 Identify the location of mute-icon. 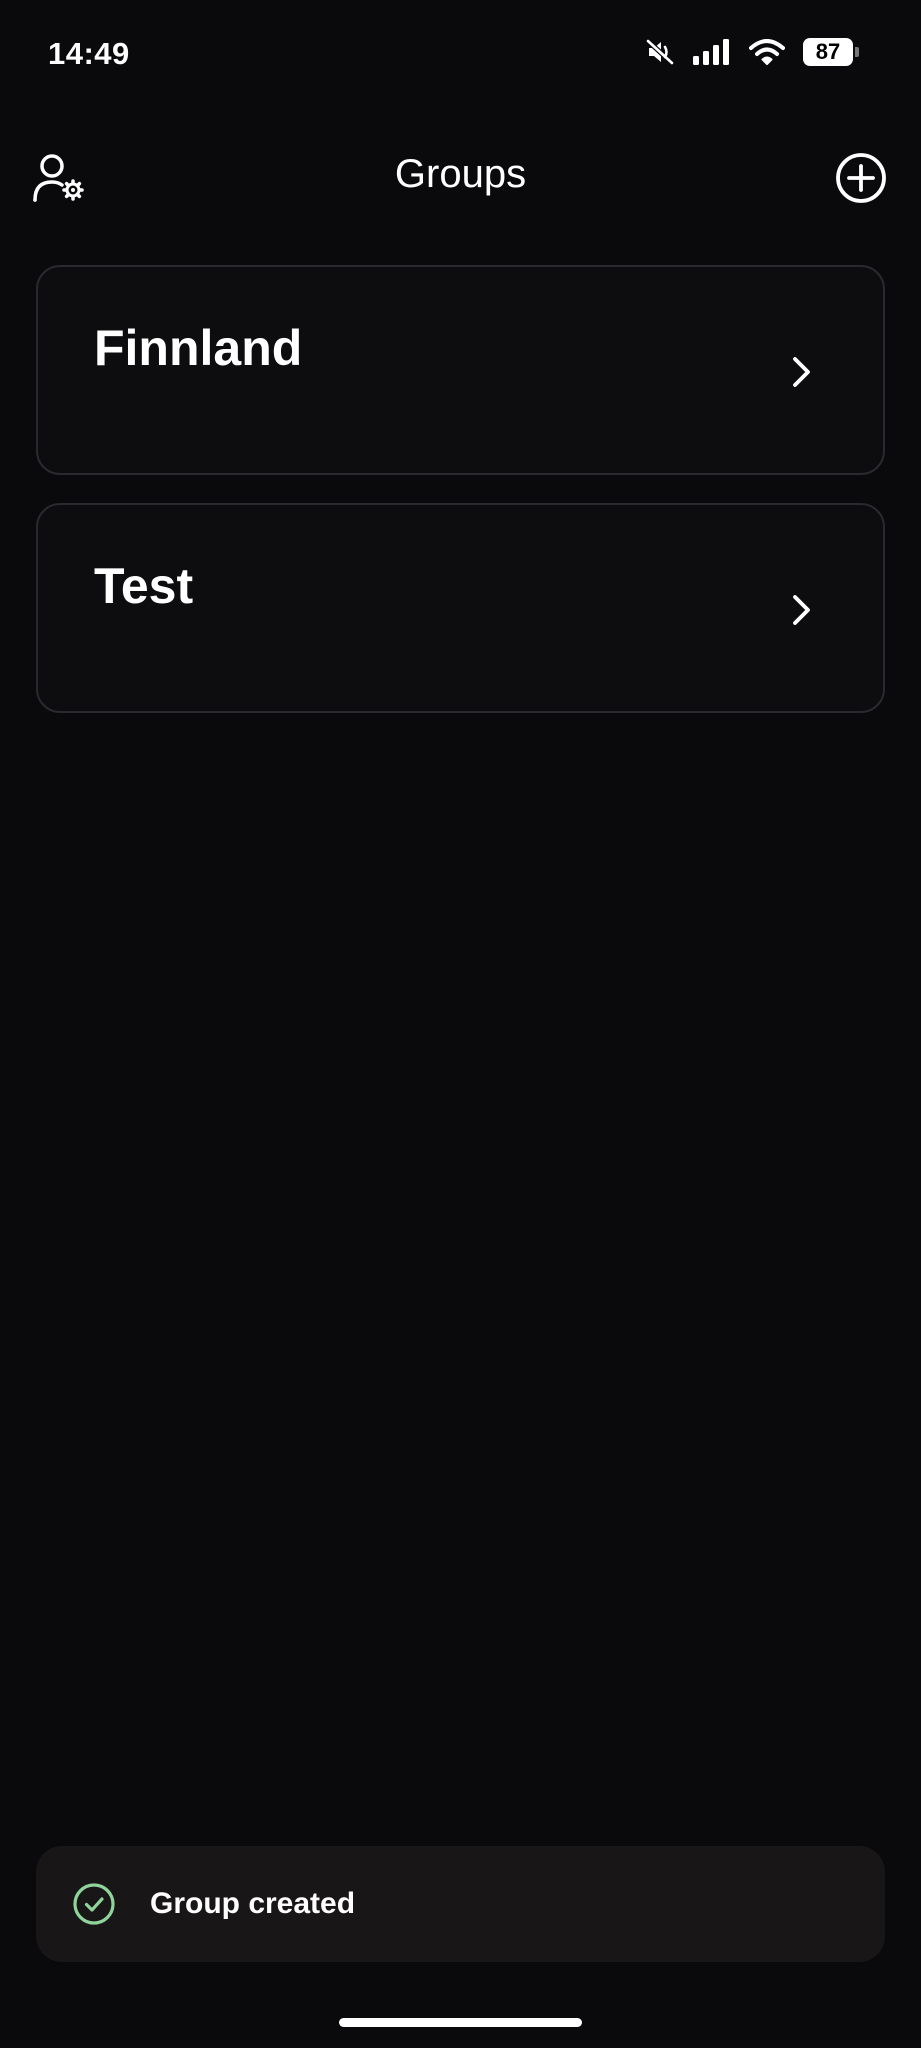
(660, 52).